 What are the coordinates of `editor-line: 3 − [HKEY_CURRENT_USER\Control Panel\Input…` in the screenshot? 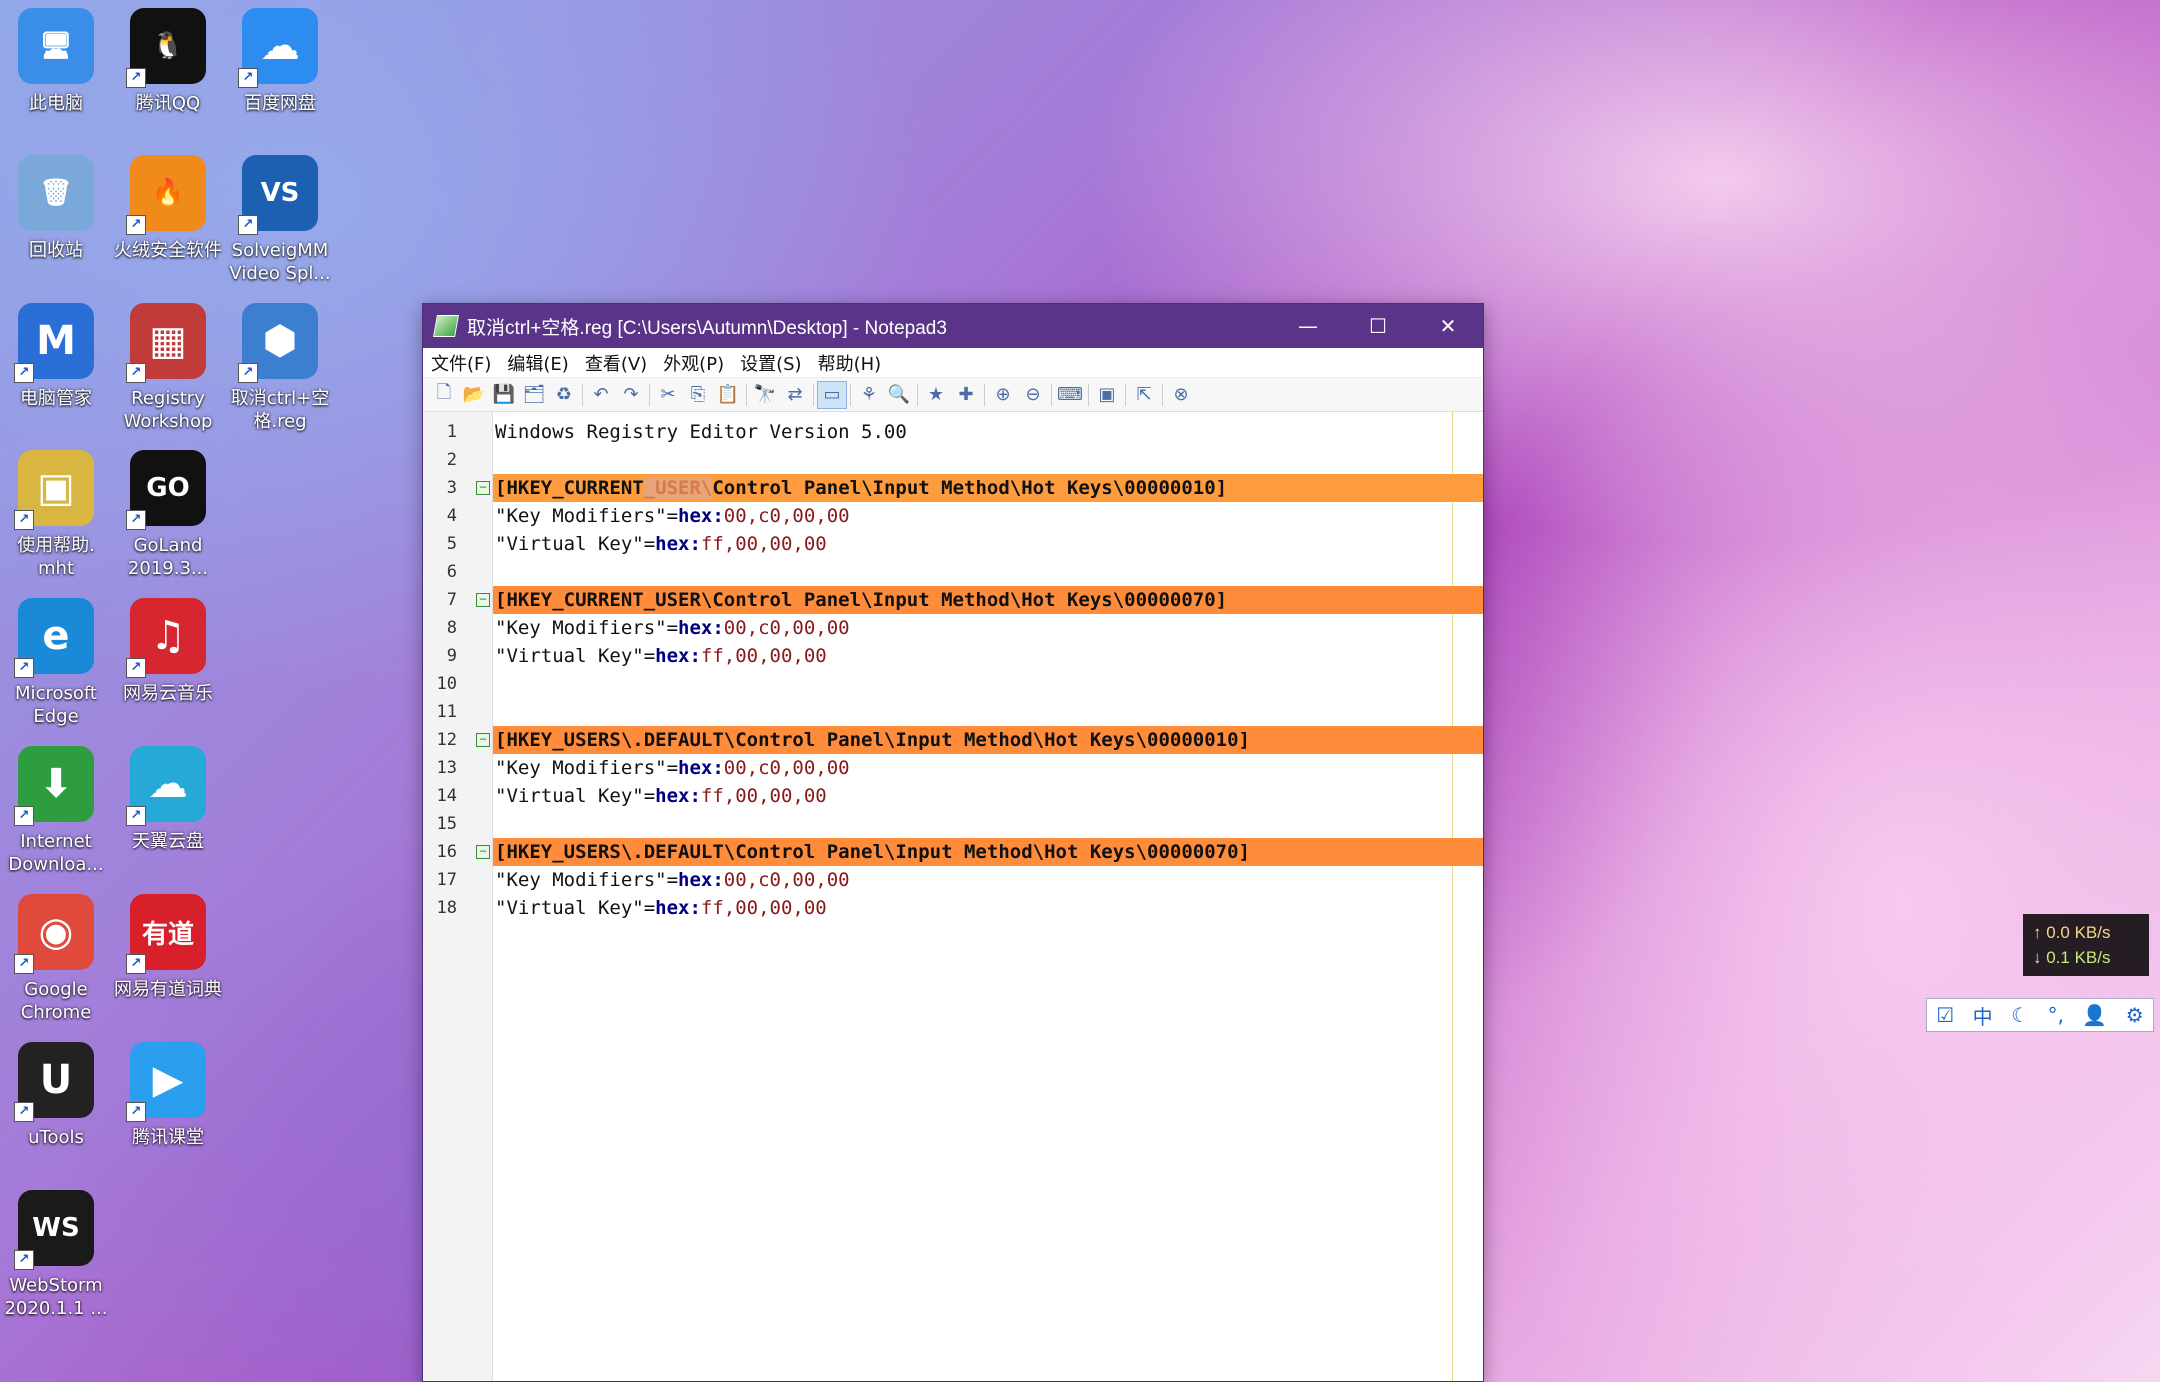 It's located at (953, 488).